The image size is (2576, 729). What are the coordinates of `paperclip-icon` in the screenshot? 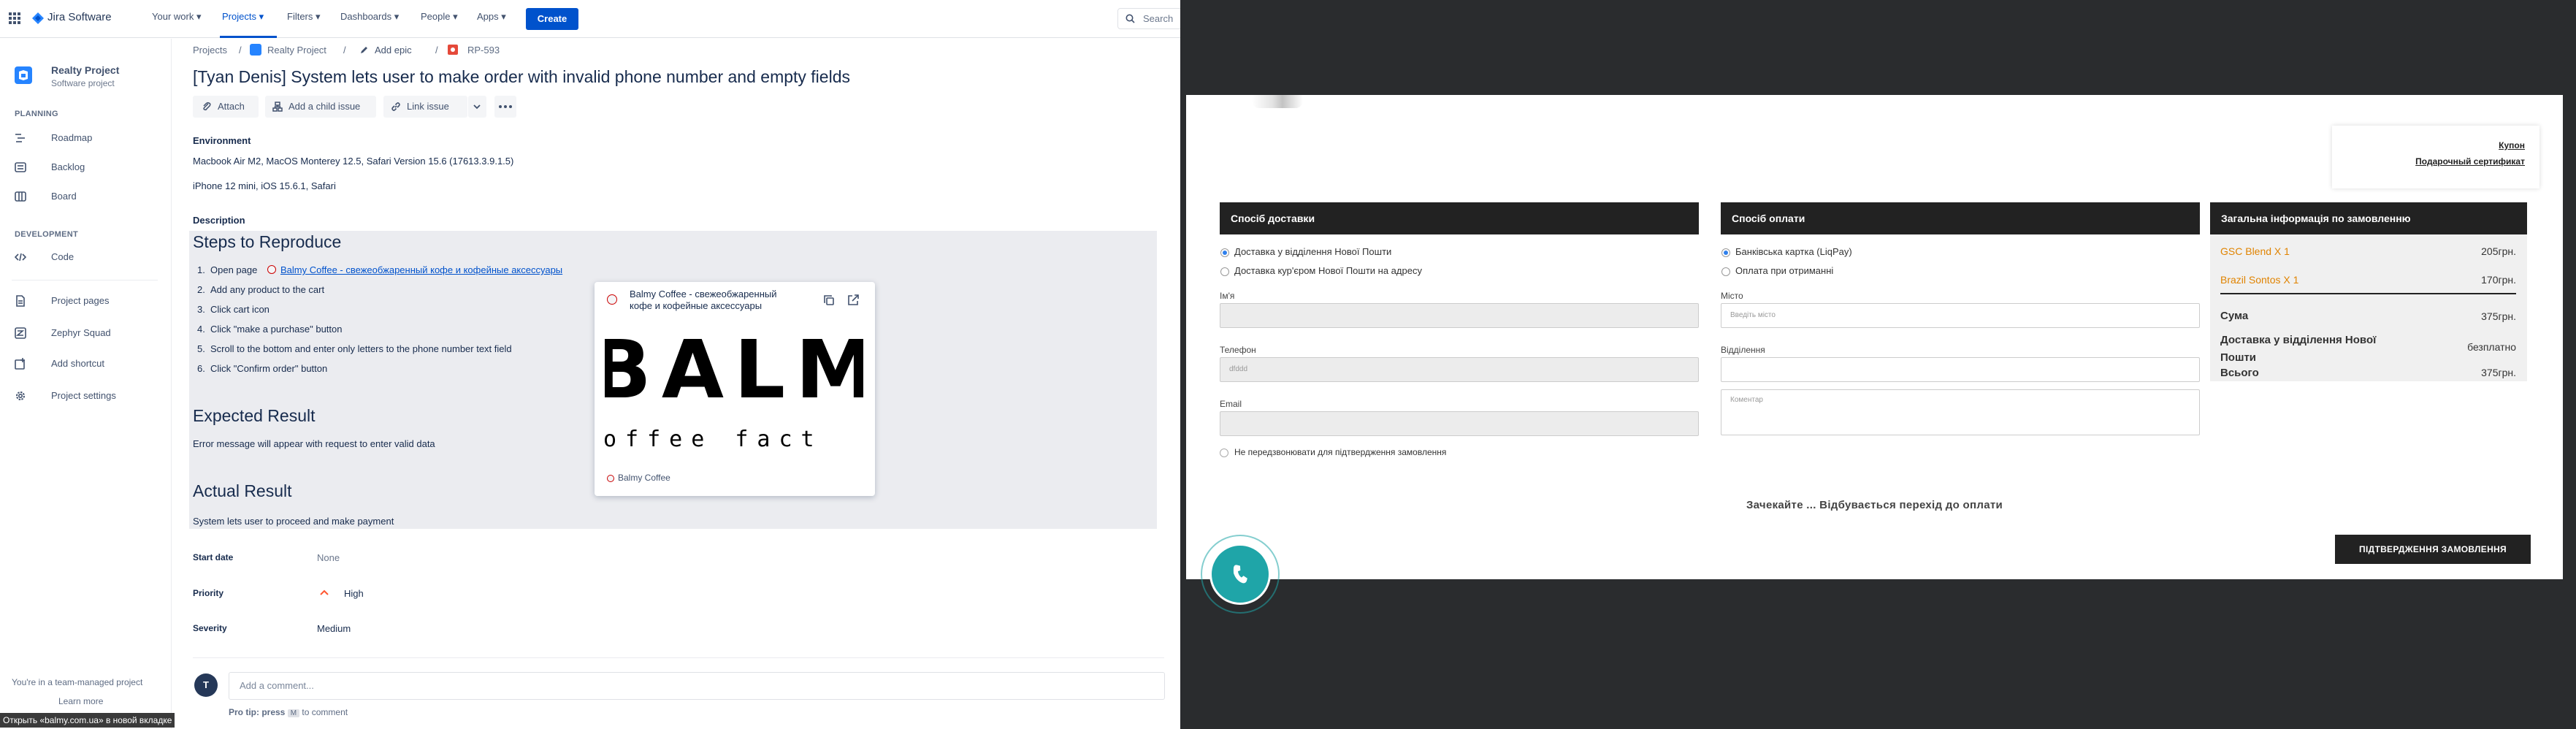 It's located at (207, 106).